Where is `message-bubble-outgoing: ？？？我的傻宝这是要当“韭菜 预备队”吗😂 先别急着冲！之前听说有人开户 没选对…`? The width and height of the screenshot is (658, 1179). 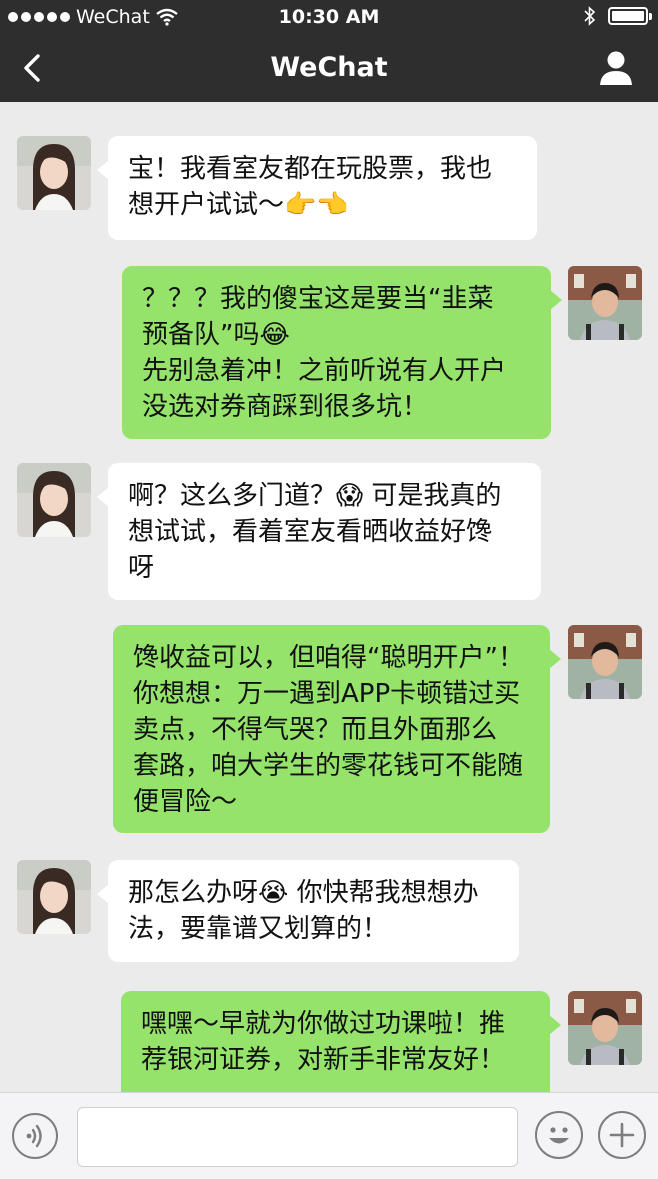
message-bubble-outgoing: ？？？我的傻宝这是要当“韭菜 预备队”吗😂 先别急着冲！之前听说有人开户 没选对… is located at coordinates (342, 352).